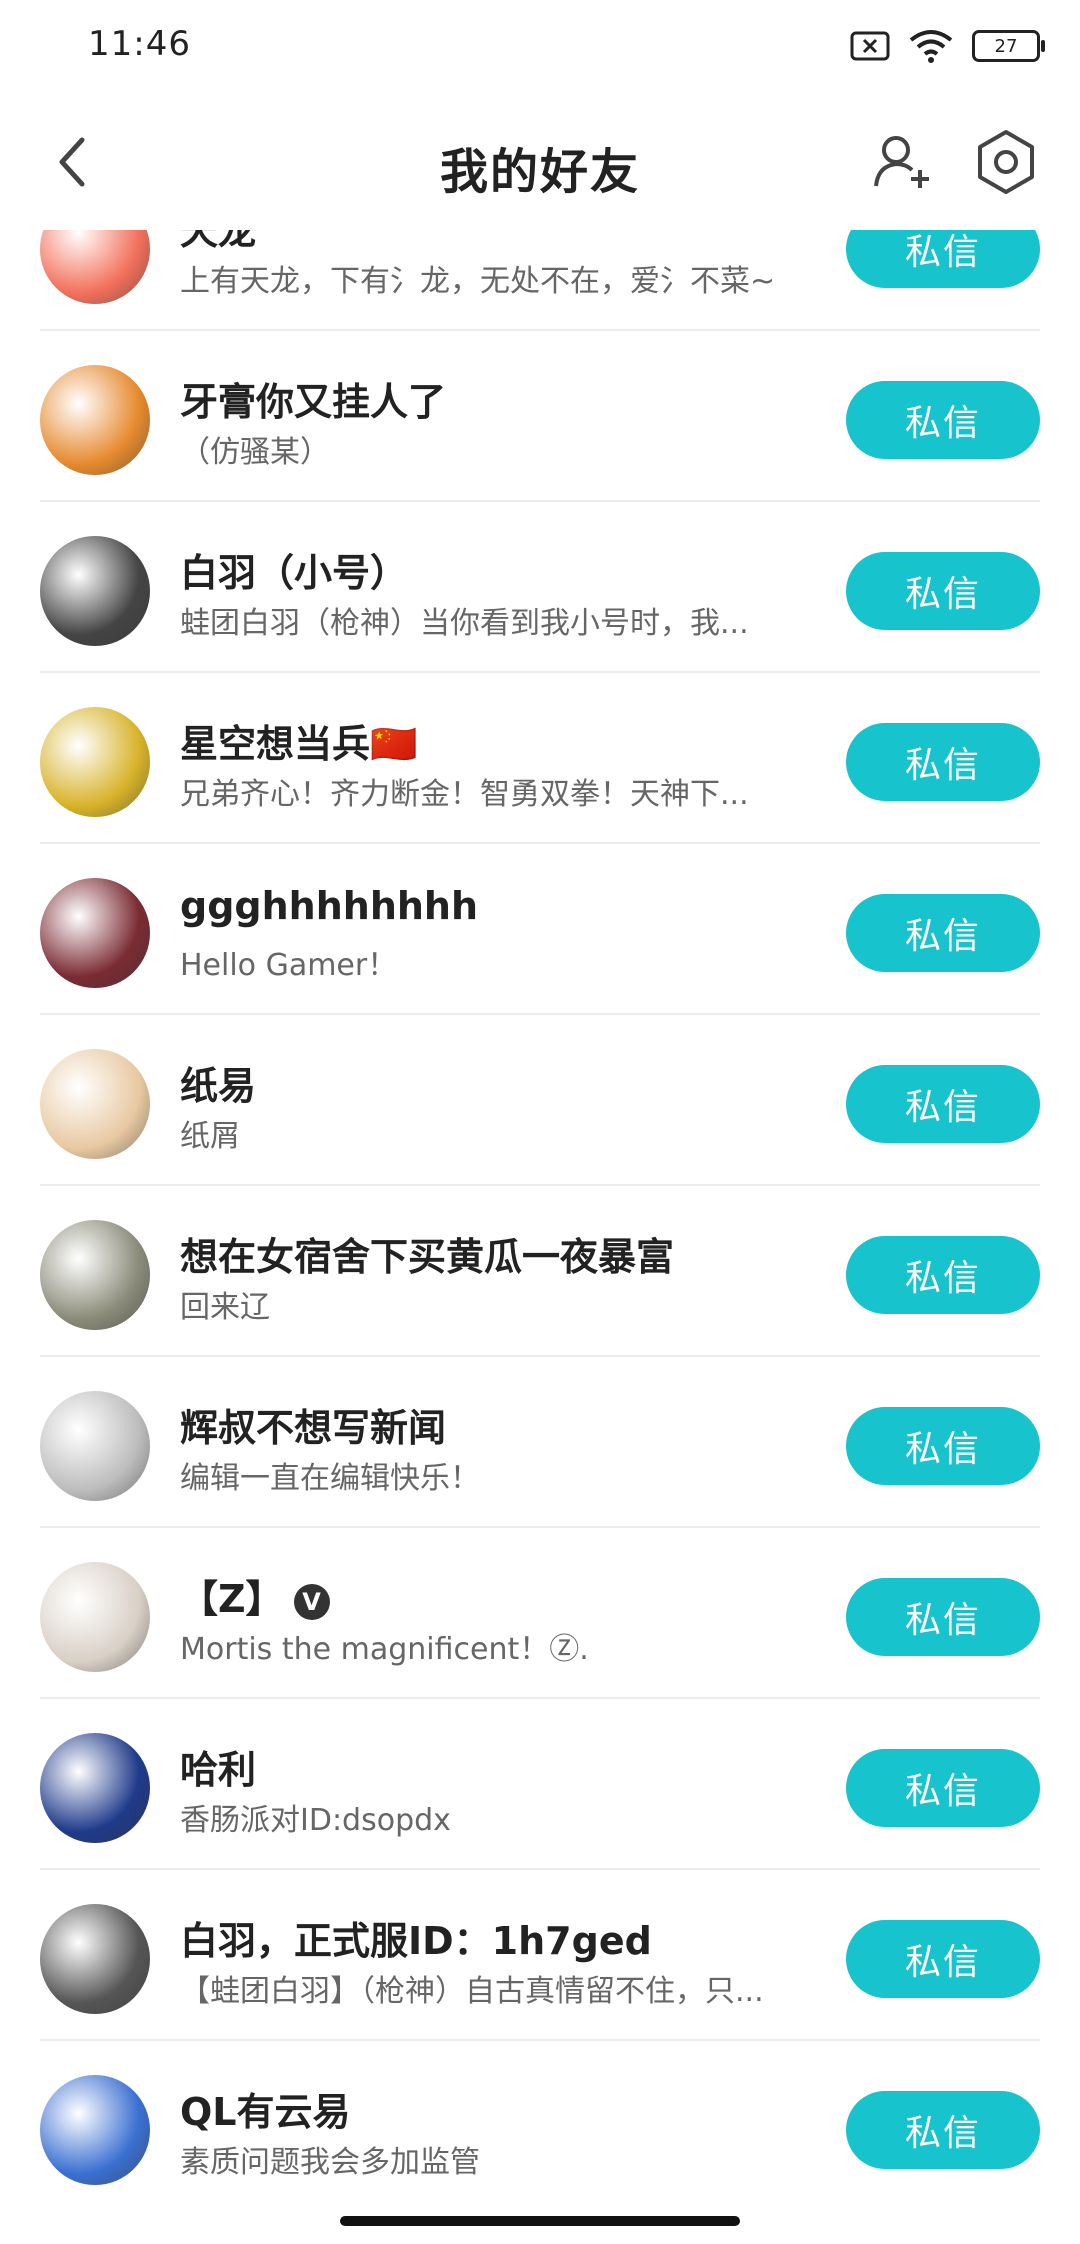 This screenshot has width=1080, height=2244. I want to click on friend-row: 星空想当兵🇨🇳 兄弟齐心！齐力断金！智勇双拳！天神下... 私信, so click(540, 758).